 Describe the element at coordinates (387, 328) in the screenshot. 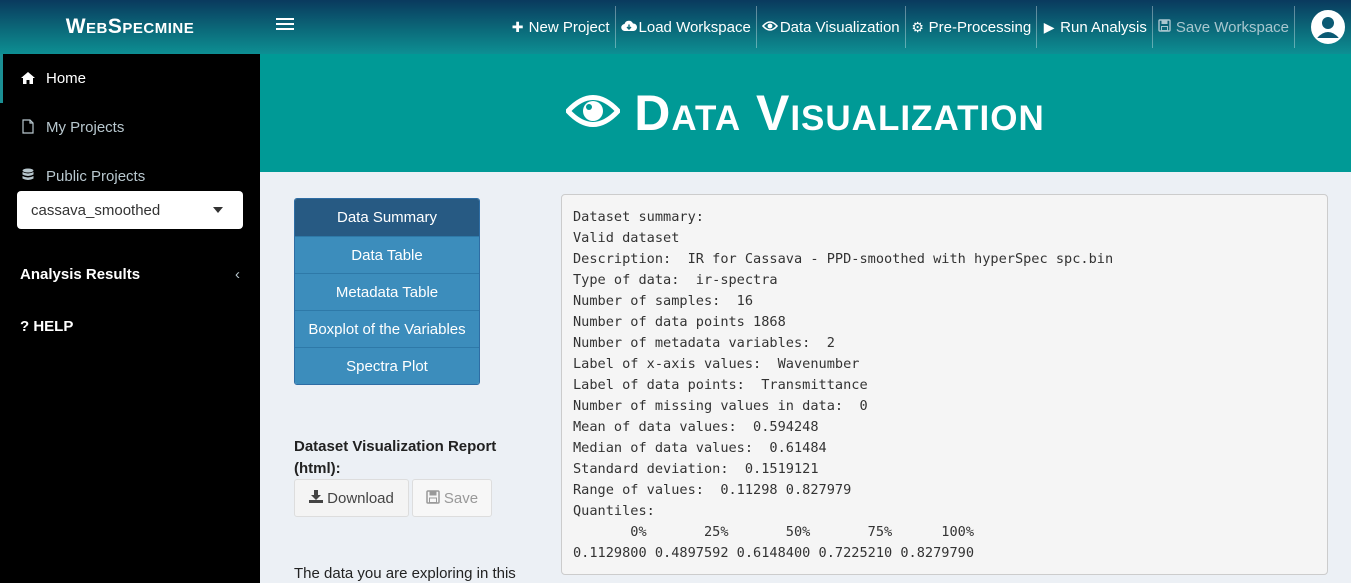

I see `tab-boxplot: Boxplot of the Variables` at that location.